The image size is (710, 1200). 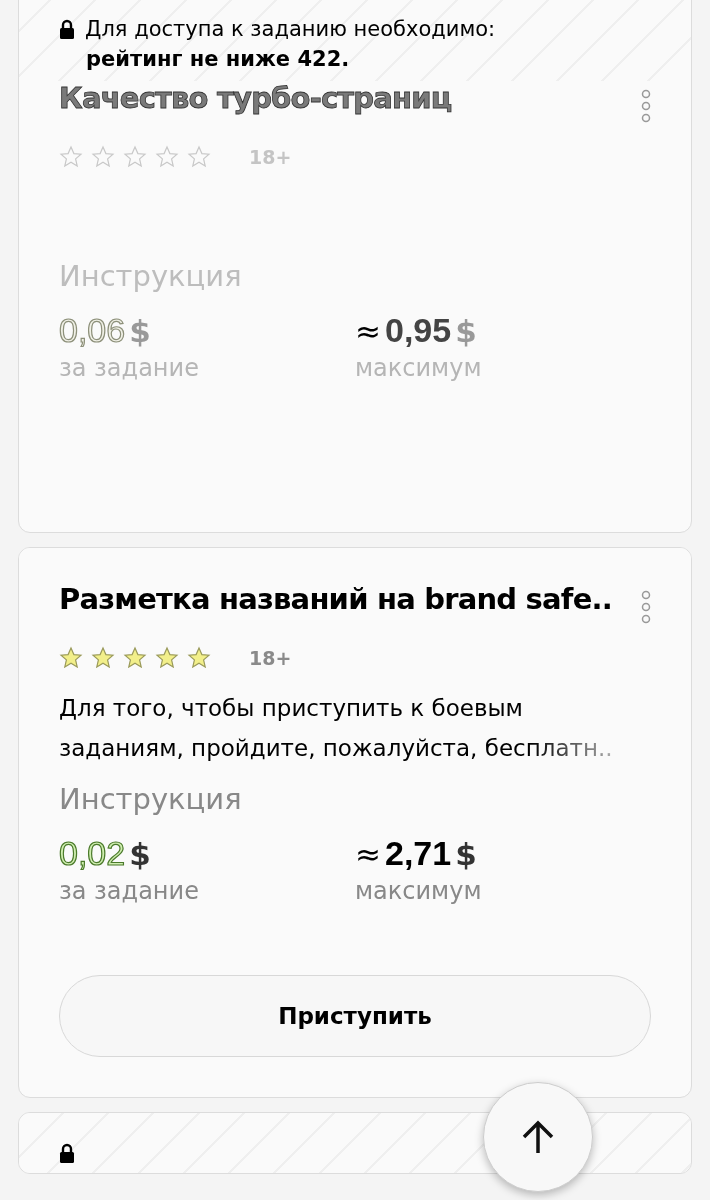 What do you see at coordinates (255, 98) in the screenshot?
I see `task-title: Качество турбо-страниц` at bounding box center [255, 98].